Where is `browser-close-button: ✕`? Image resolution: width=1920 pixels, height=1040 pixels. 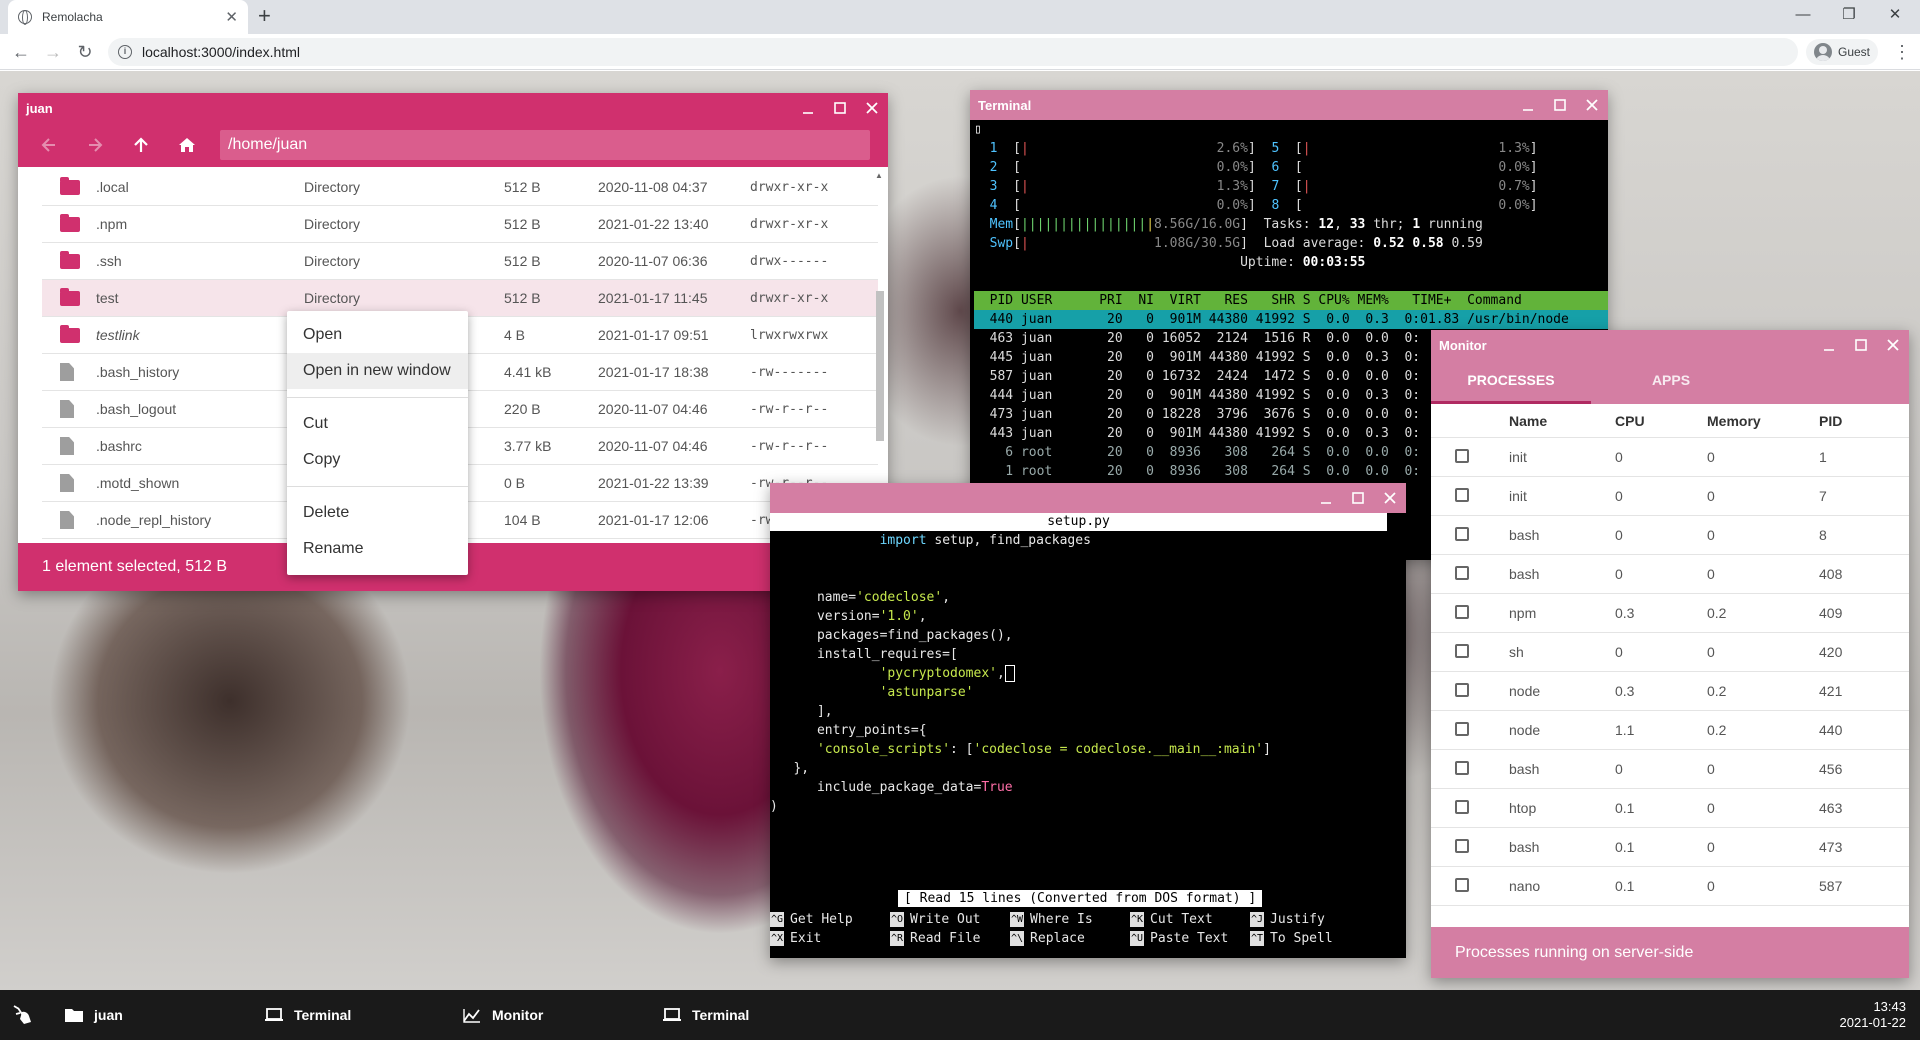 browser-close-button: ✕ is located at coordinates (1895, 15).